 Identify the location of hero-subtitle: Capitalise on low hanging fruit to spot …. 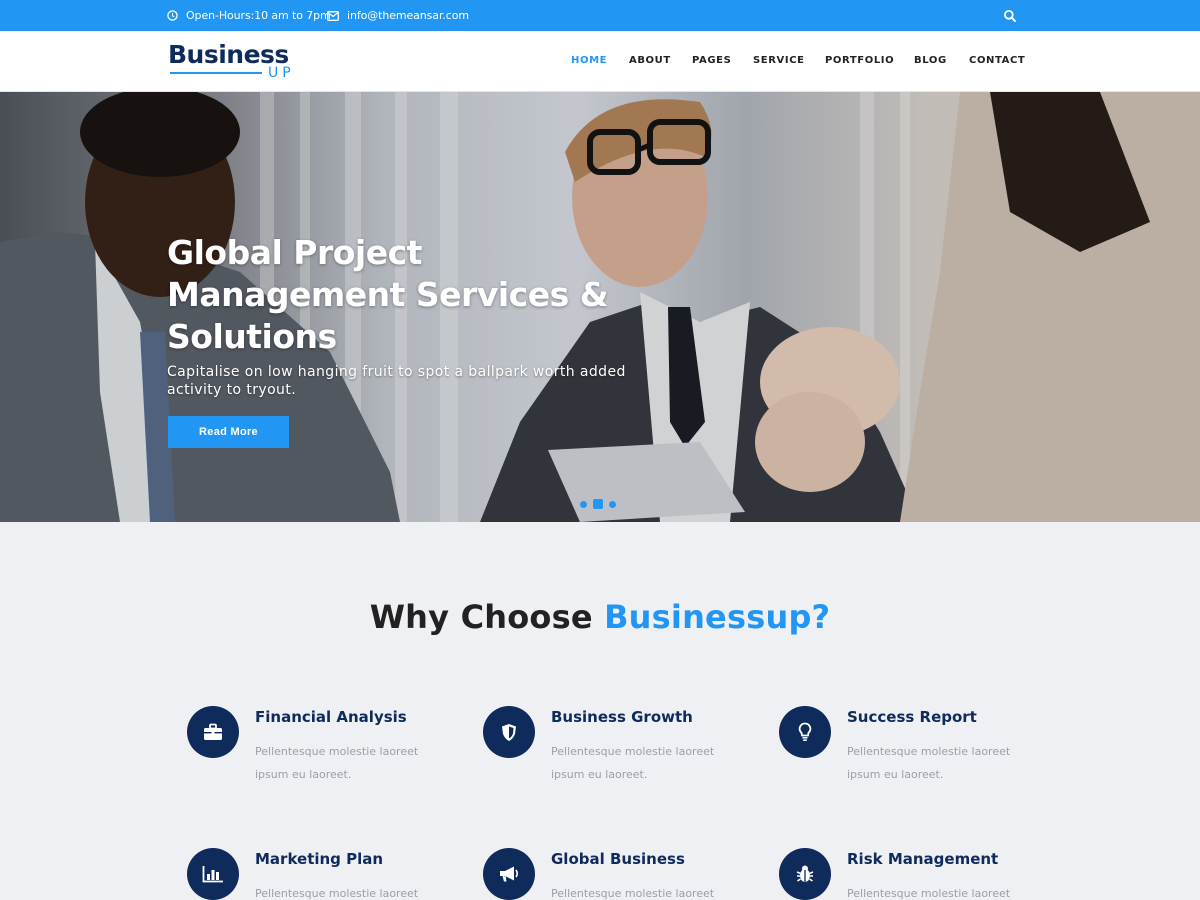
(396, 381).